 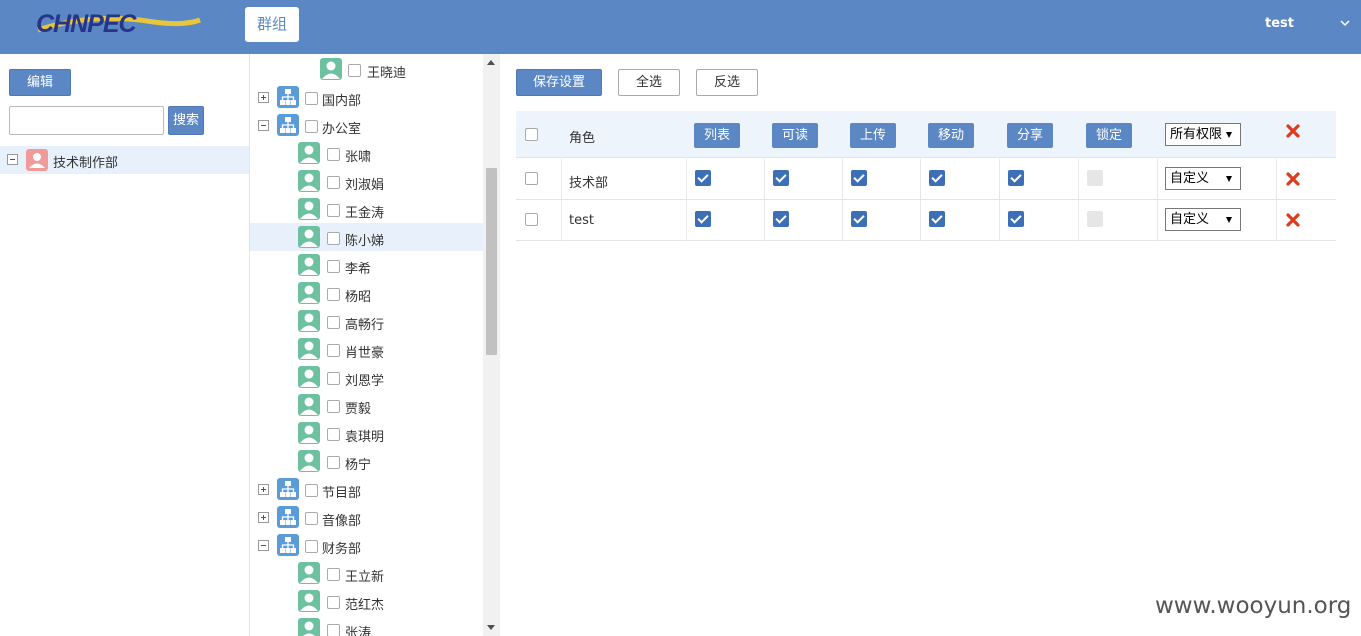 What do you see at coordinates (1293, 131) in the screenshot?
I see `delete-all-icon` at bounding box center [1293, 131].